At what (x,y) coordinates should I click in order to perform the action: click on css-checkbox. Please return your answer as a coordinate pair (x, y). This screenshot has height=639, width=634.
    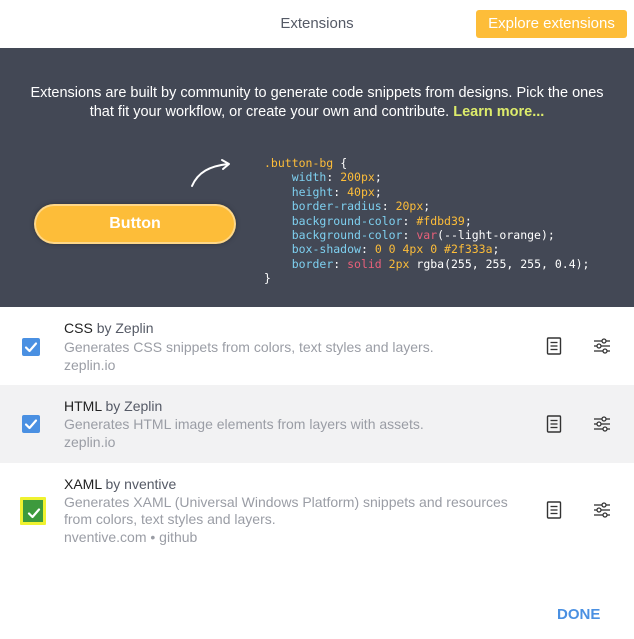
    Looking at the image, I should click on (31, 347).